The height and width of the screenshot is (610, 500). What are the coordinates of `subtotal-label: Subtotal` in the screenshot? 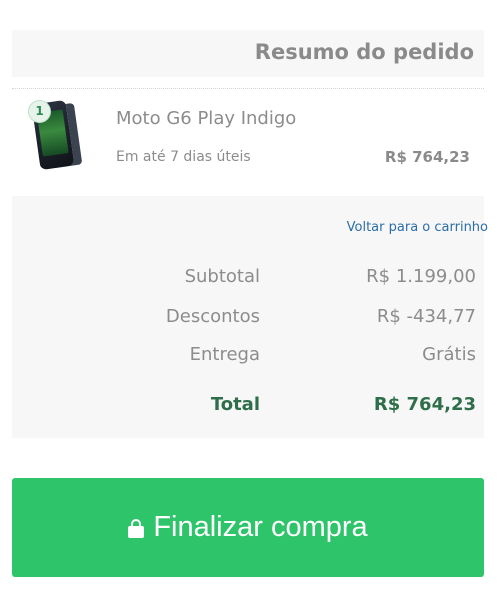 It's located at (222, 276).